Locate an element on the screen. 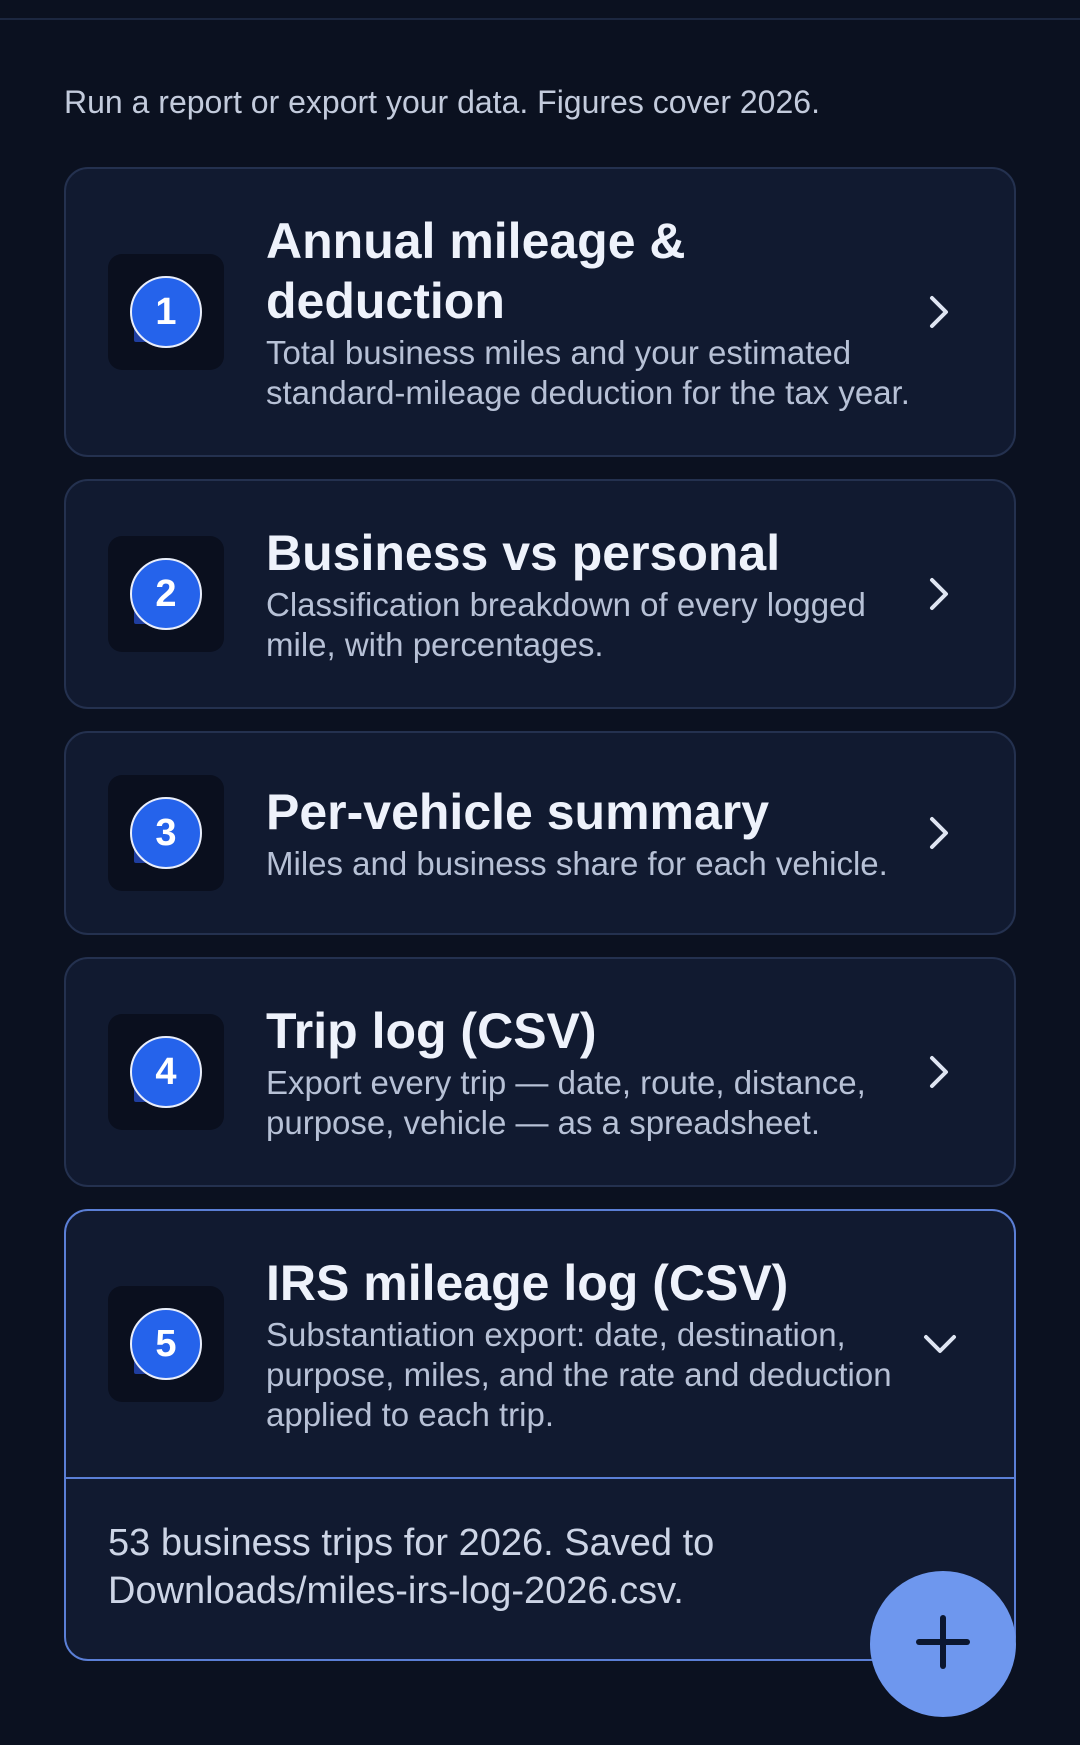 Image resolution: width=1080 pixels, height=1745 pixels. report-icon-tile: 2 is located at coordinates (166, 594).